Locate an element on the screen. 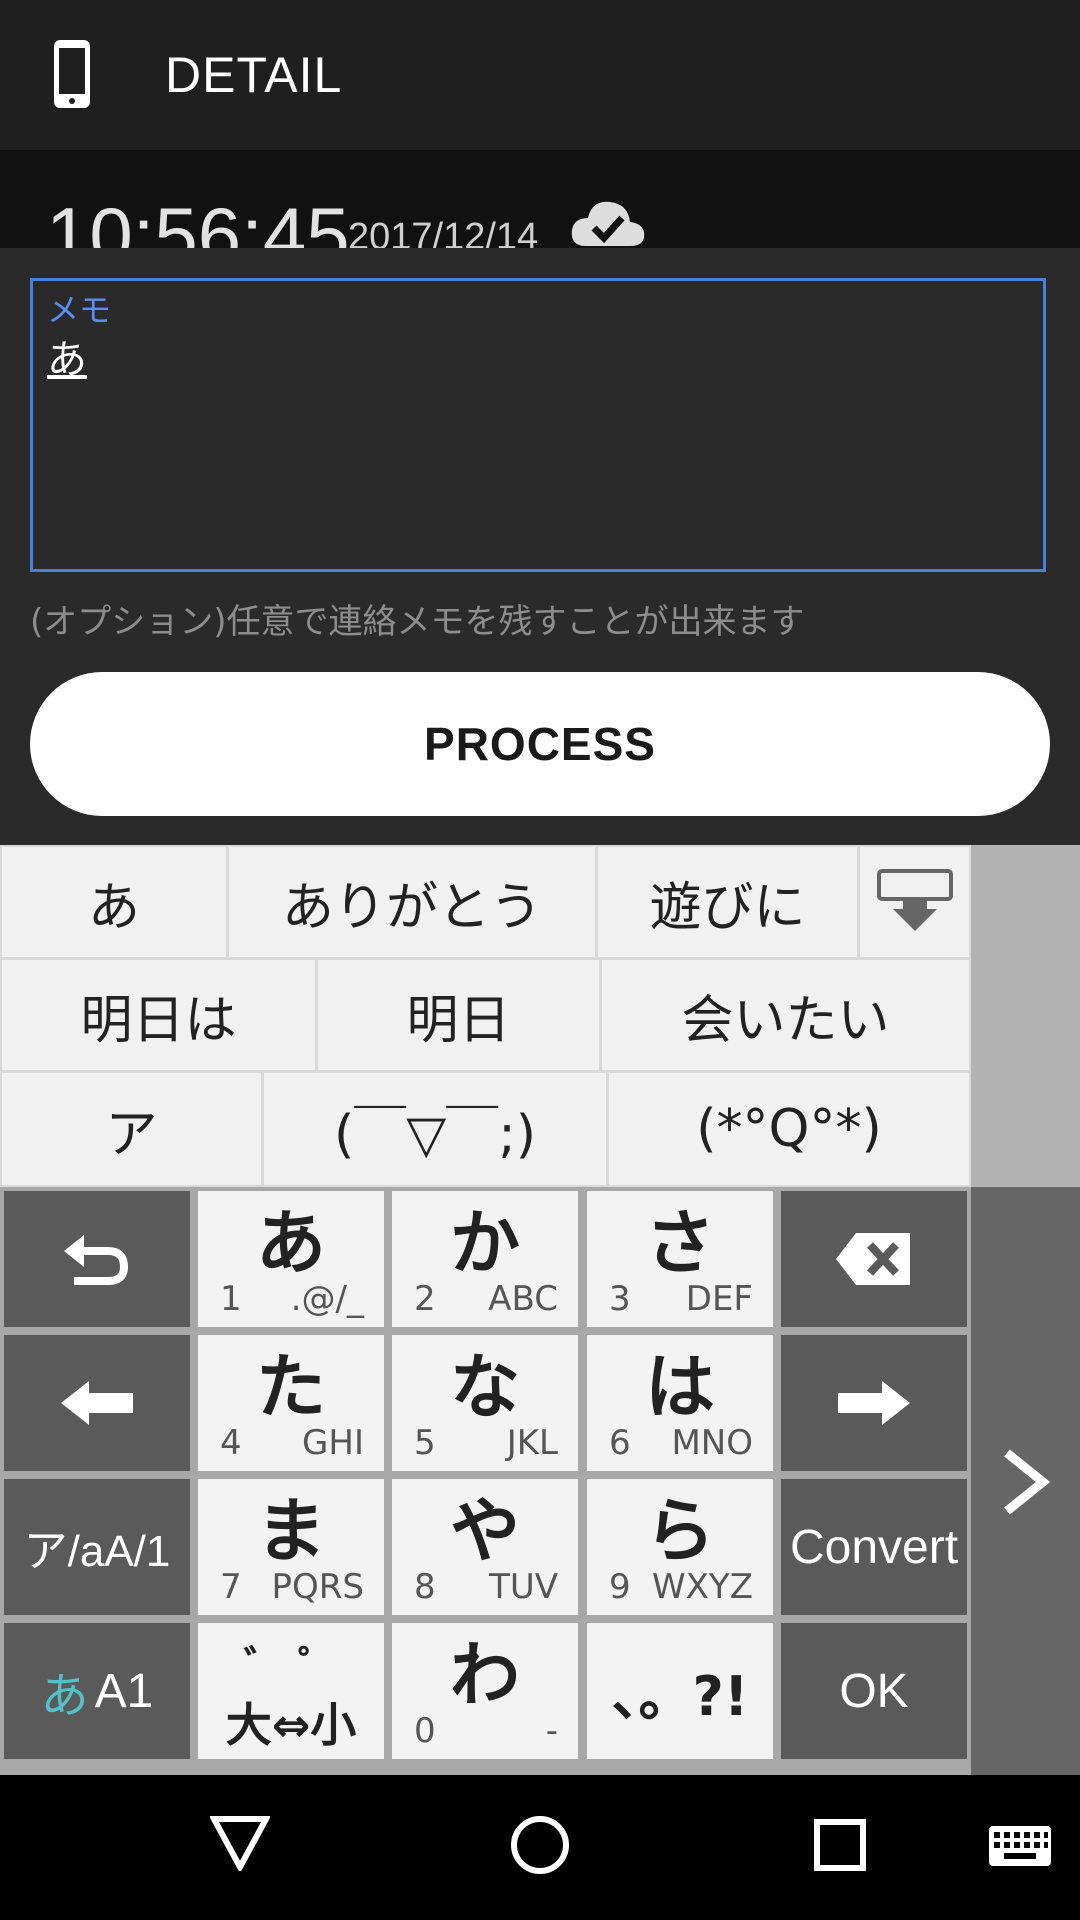  detail-date: 2017/12/14 is located at coordinates (443, 232).